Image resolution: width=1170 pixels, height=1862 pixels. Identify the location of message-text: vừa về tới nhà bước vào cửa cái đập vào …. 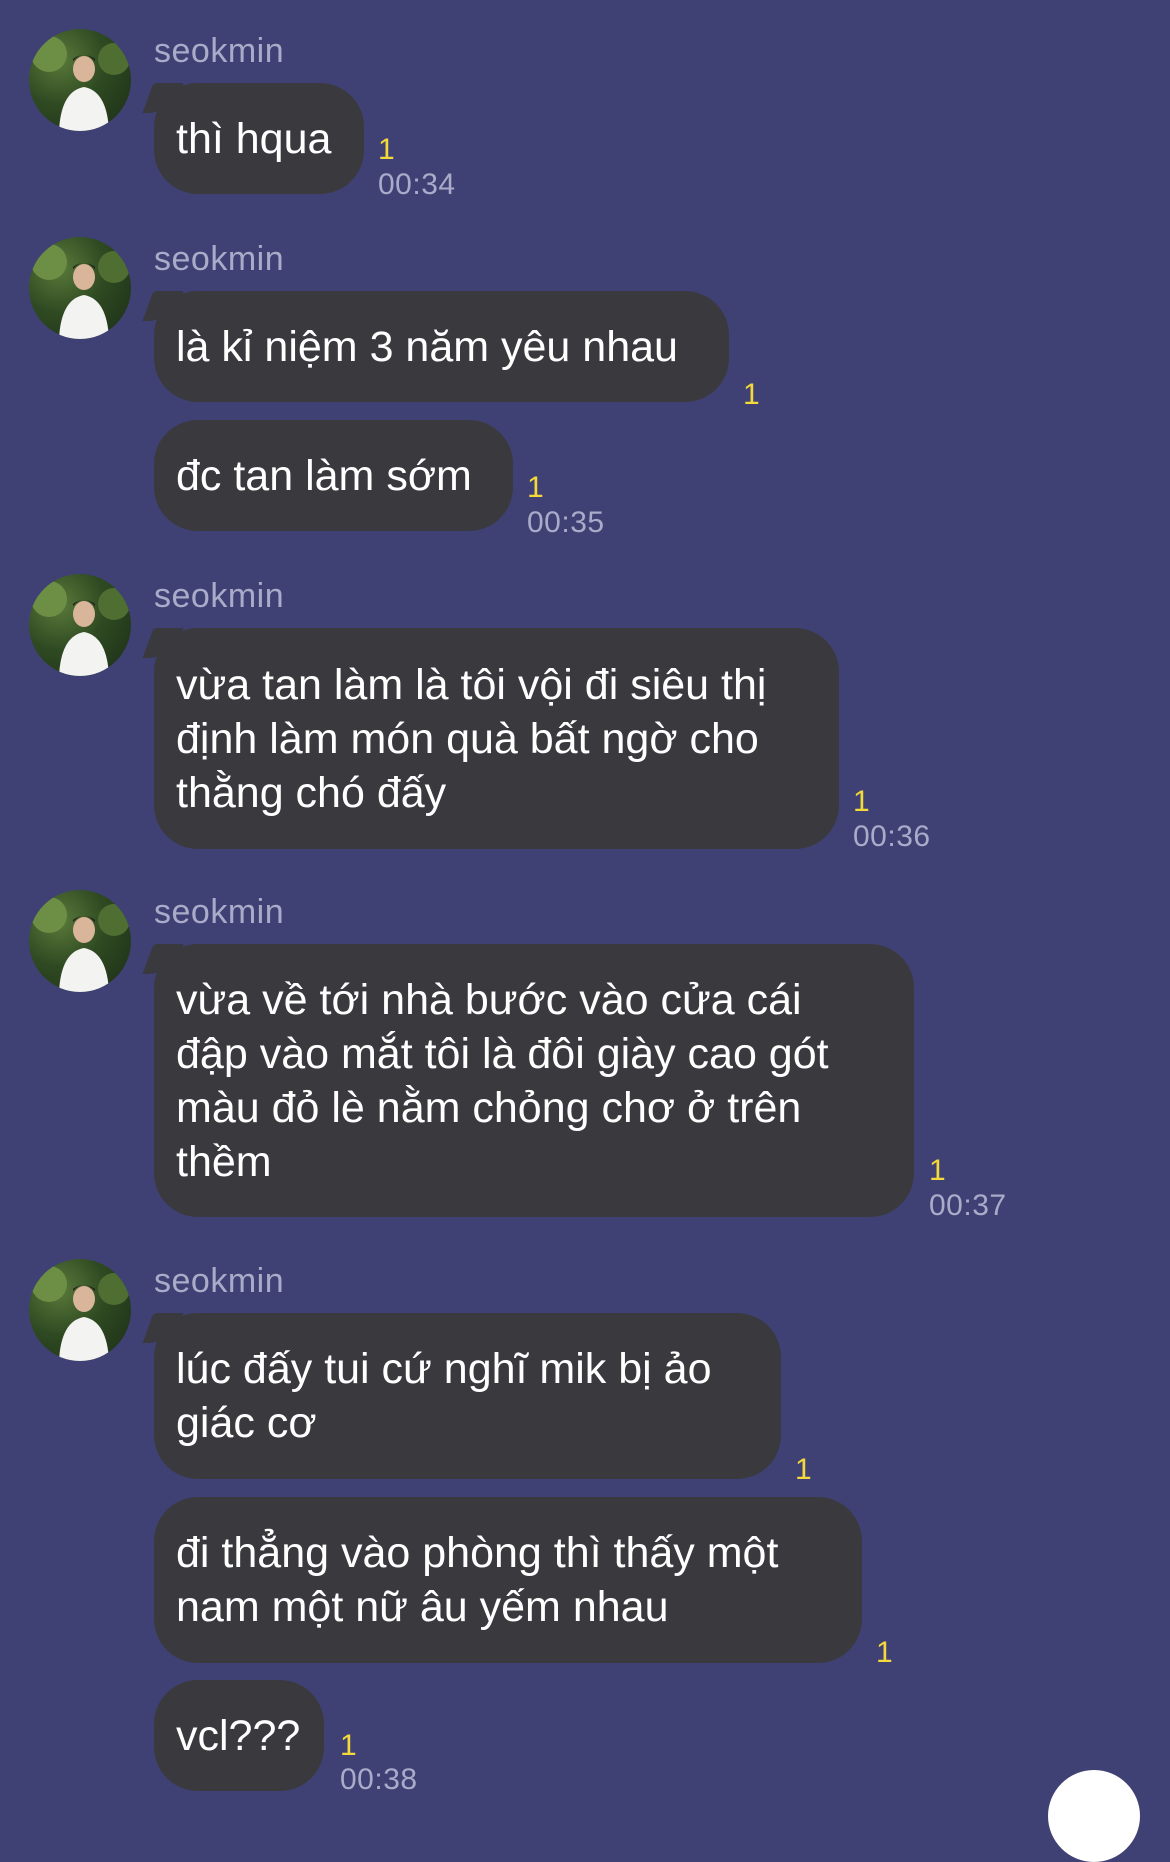
(502, 1080).